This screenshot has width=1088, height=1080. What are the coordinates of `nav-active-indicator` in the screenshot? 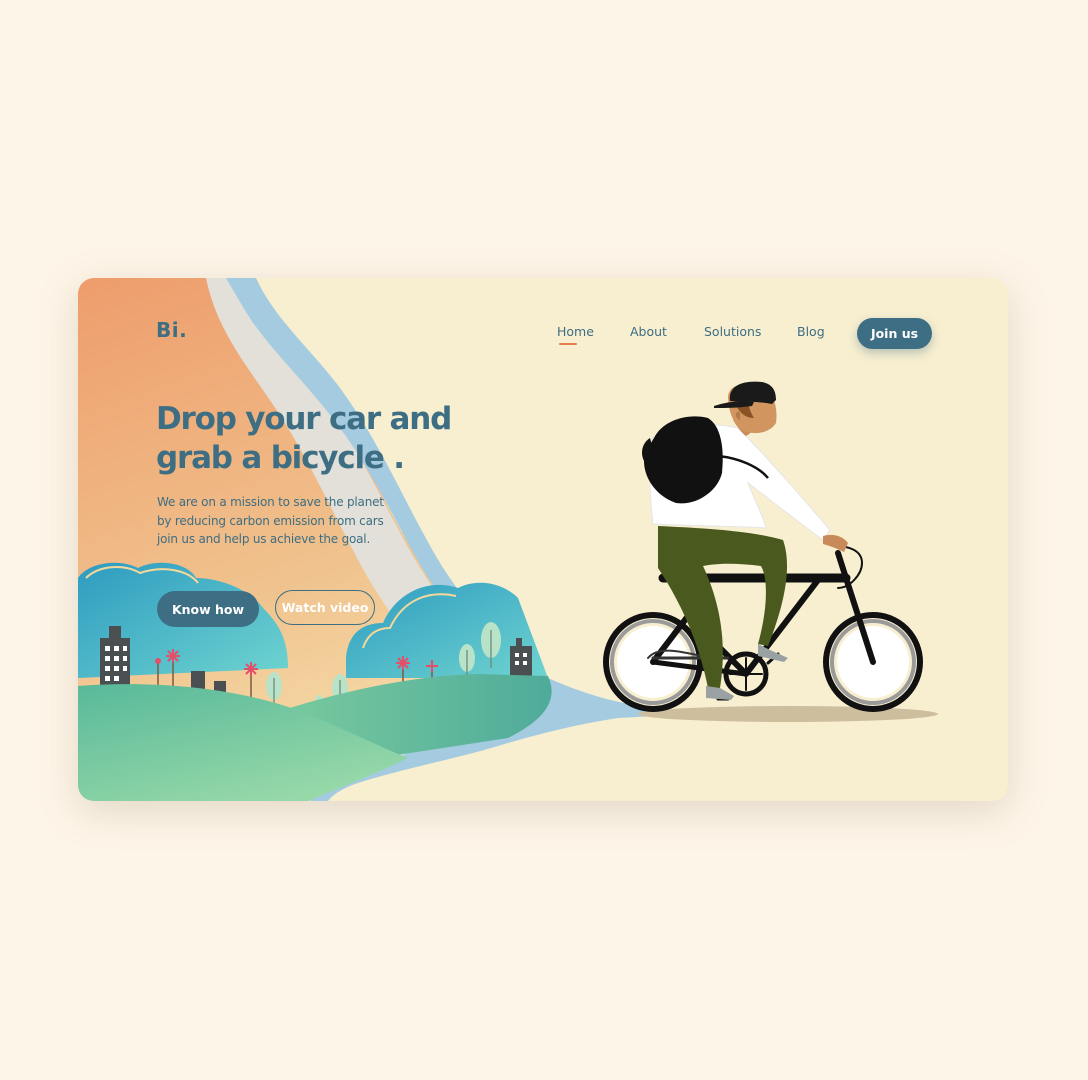 It's located at (568, 344).